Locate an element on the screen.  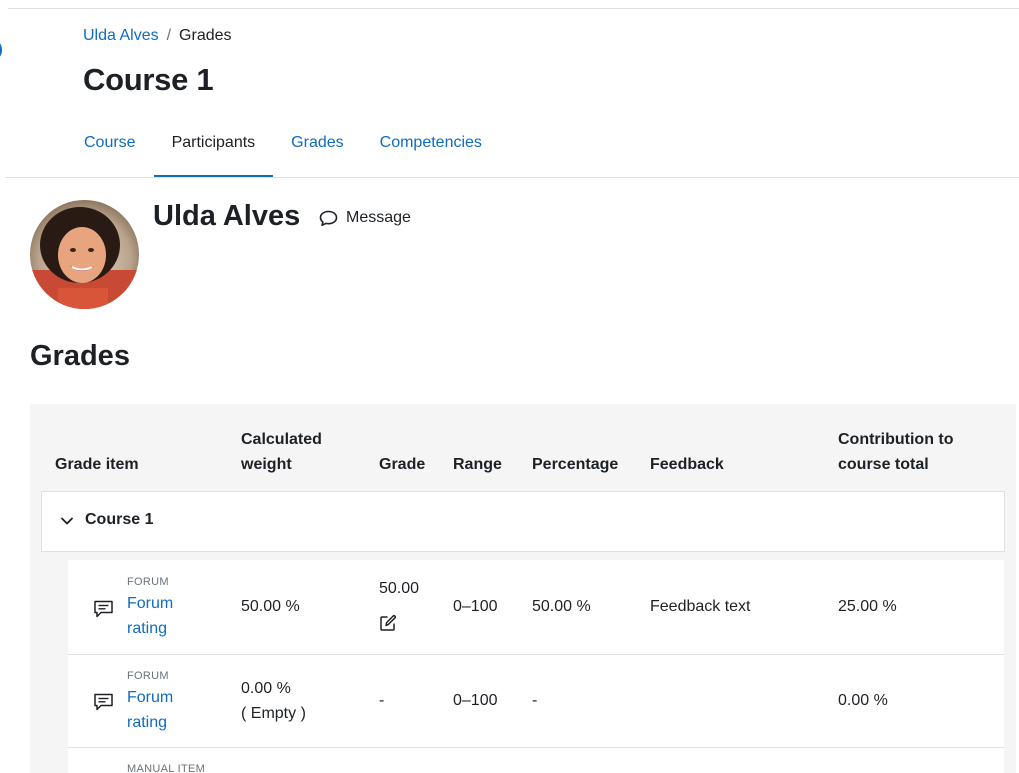
message-label: Message is located at coordinates (378, 217).